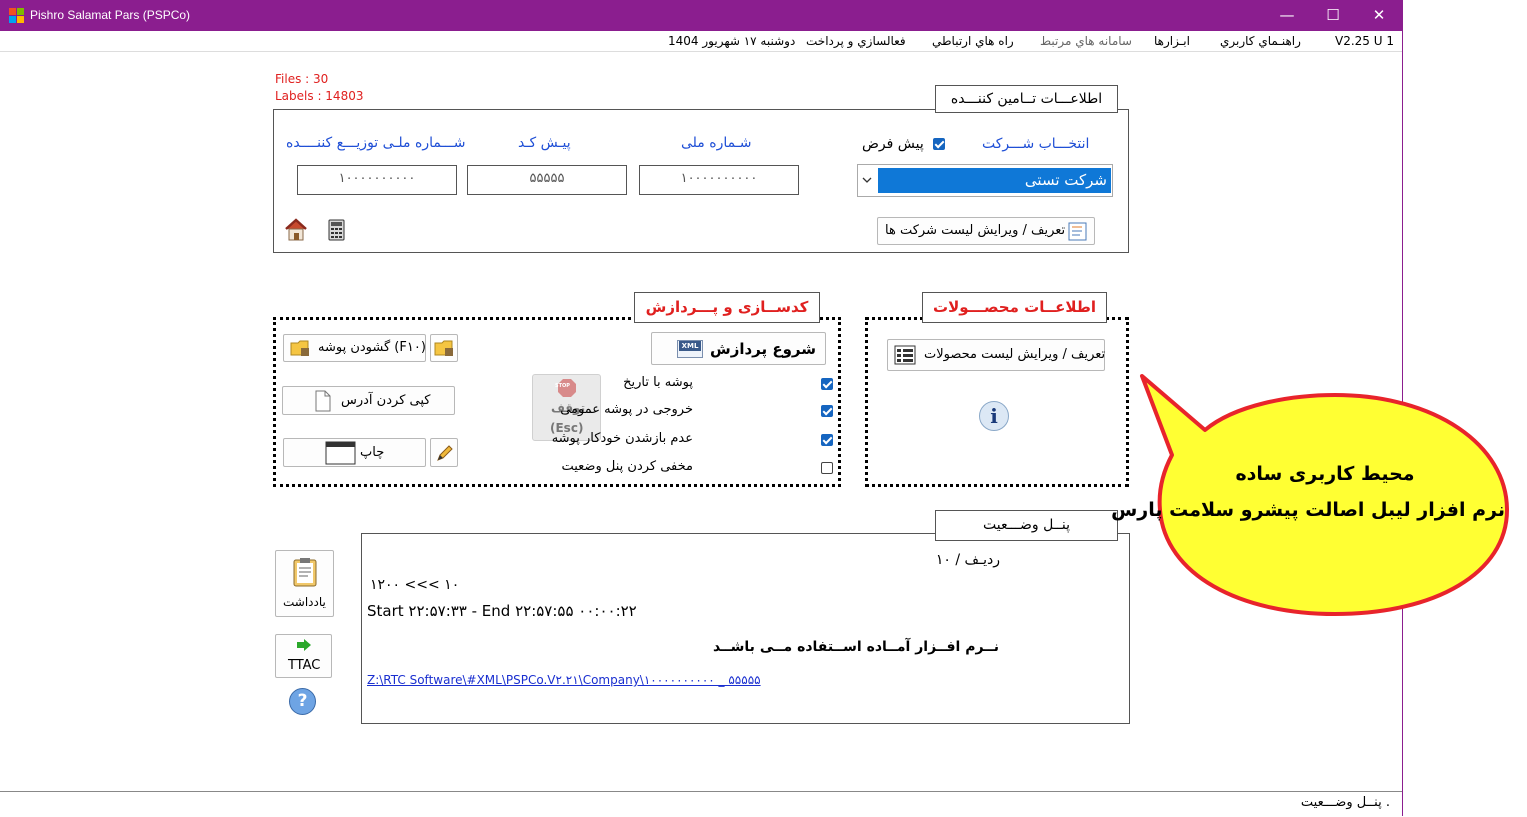  Describe the element at coordinates (302, 701) in the screenshot. I see `help-icon: ?` at that location.